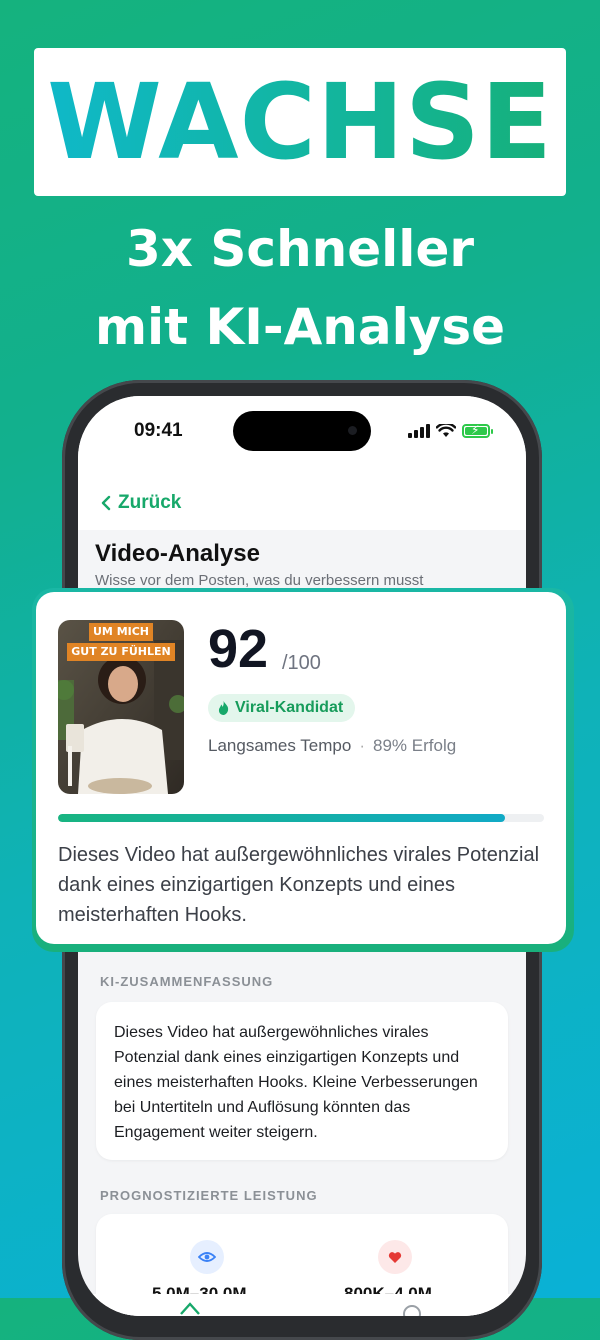 The width and height of the screenshot is (600, 1340). I want to click on viral-score: 92, so click(238, 649).